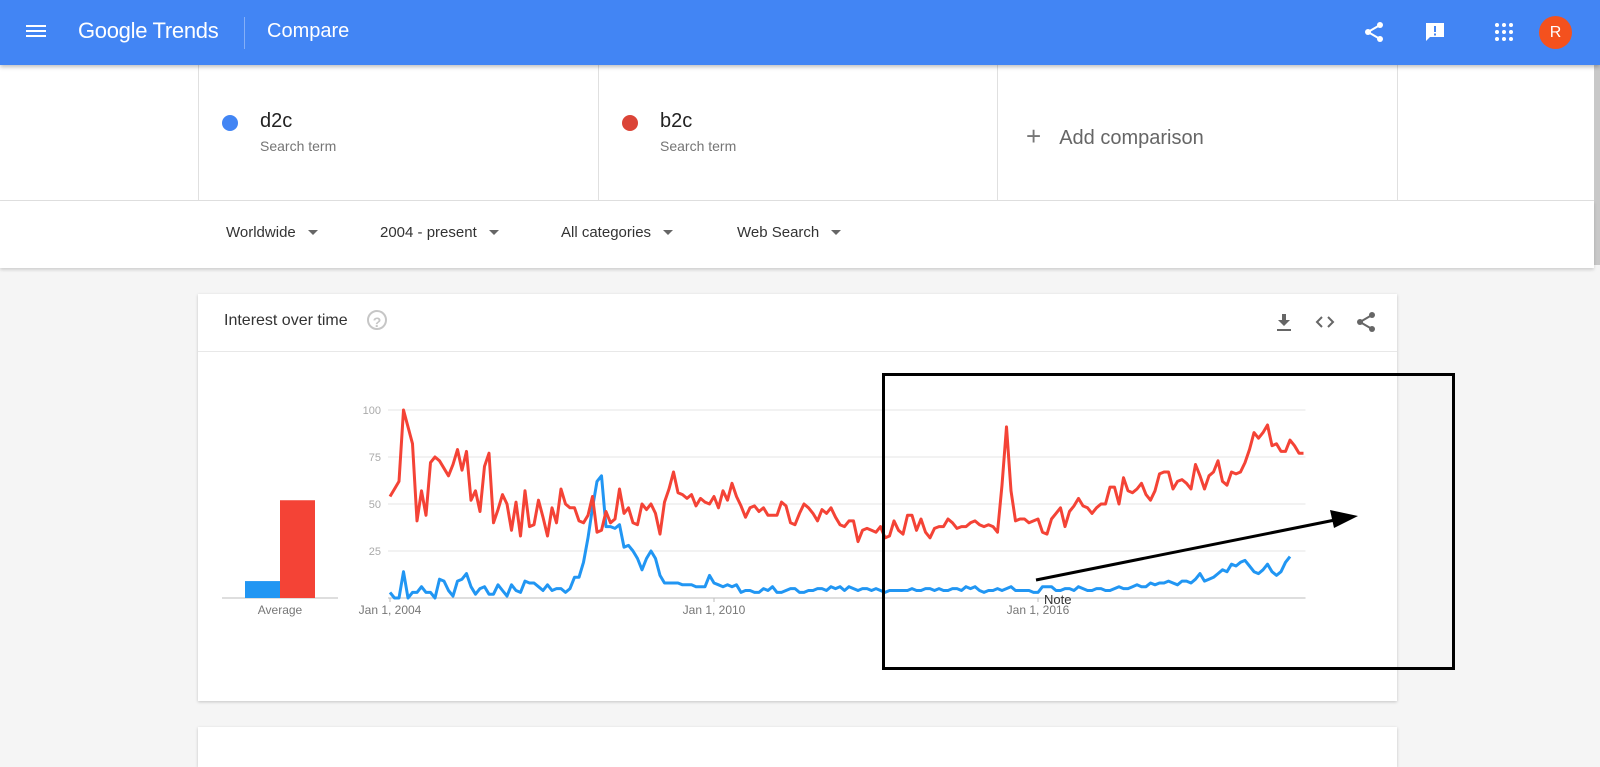  I want to click on y-tick-label: 25, so click(375, 552).